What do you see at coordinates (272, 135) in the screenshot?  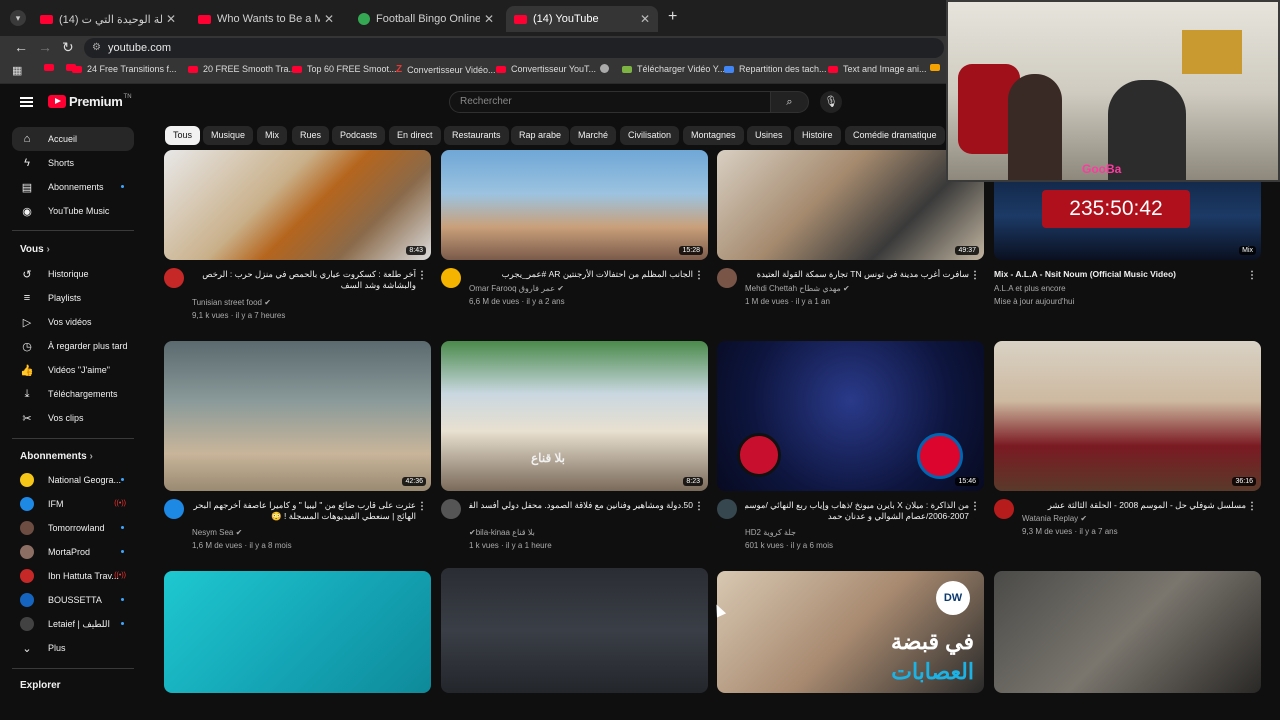 I see `chip-mix: Mix` at bounding box center [272, 135].